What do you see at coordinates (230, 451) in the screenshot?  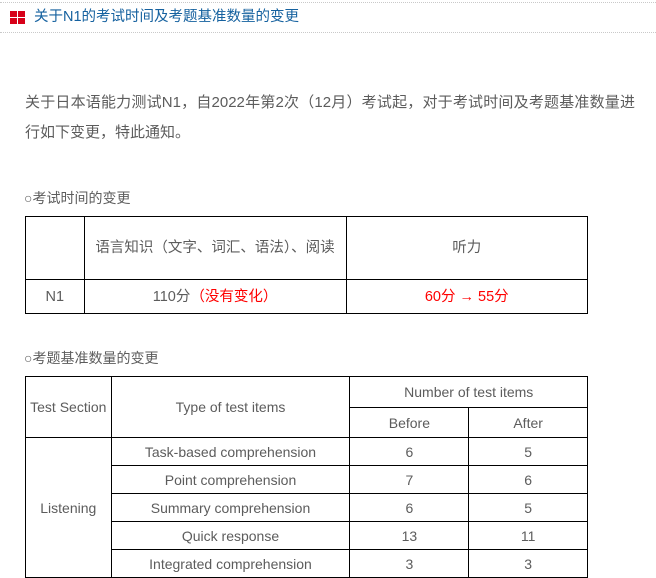 I see `cell-item-type: Task-based comprehension` at bounding box center [230, 451].